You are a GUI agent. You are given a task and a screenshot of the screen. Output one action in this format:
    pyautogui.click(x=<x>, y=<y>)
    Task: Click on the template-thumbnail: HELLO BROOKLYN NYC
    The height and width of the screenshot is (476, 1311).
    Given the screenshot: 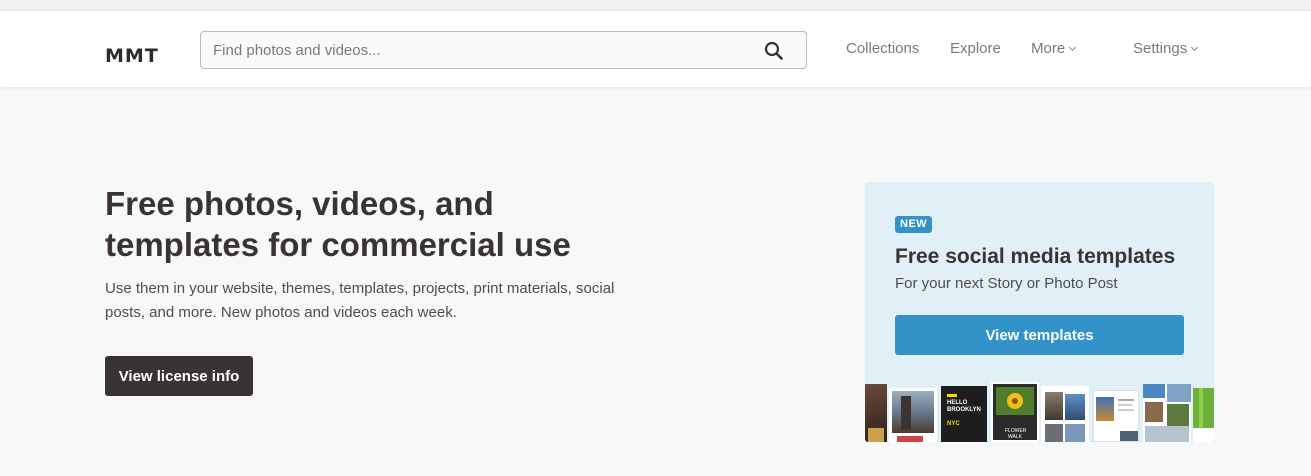 What is the action you would take?
    pyautogui.click(x=964, y=414)
    